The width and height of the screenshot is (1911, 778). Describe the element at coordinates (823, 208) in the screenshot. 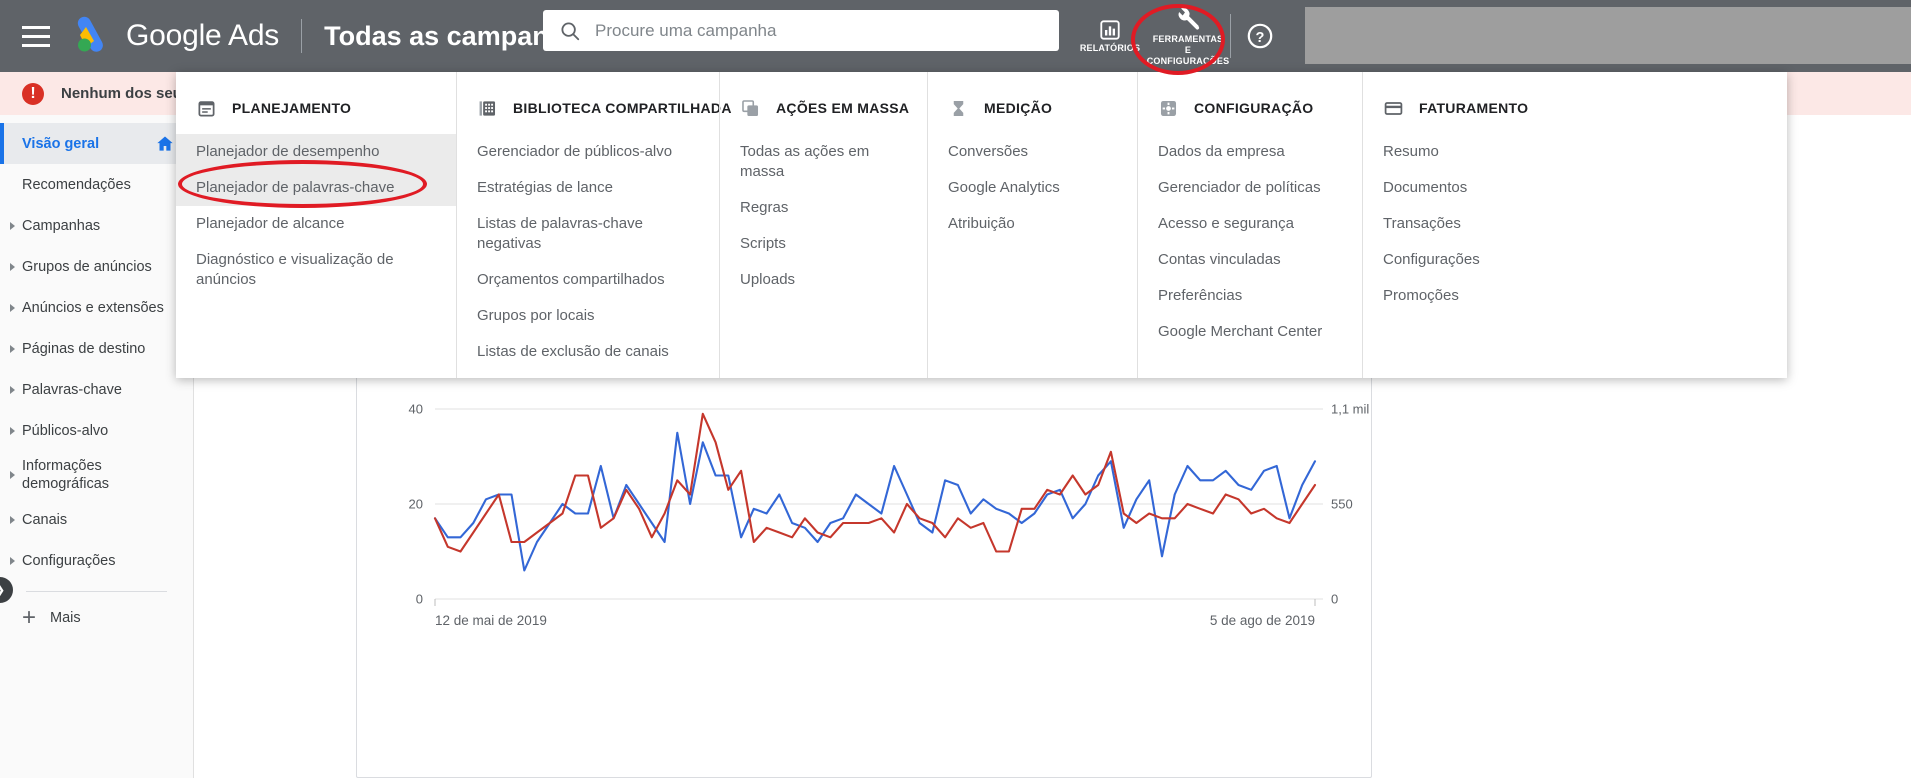

I see `menu-item-regras: Regras` at that location.